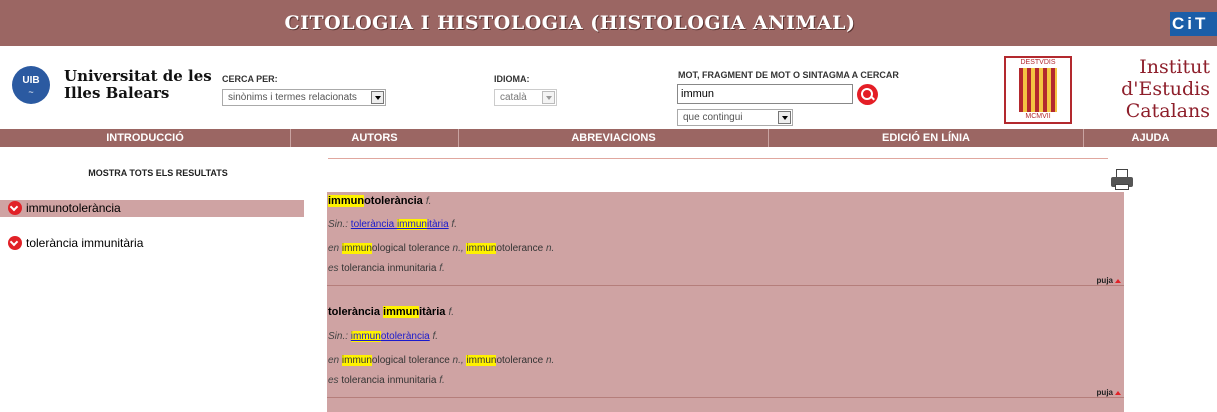 The width and height of the screenshot is (1217, 412). What do you see at coordinates (117, 93) in the screenshot?
I see `uib-name-line2: Illes Balears` at bounding box center [117, 93].